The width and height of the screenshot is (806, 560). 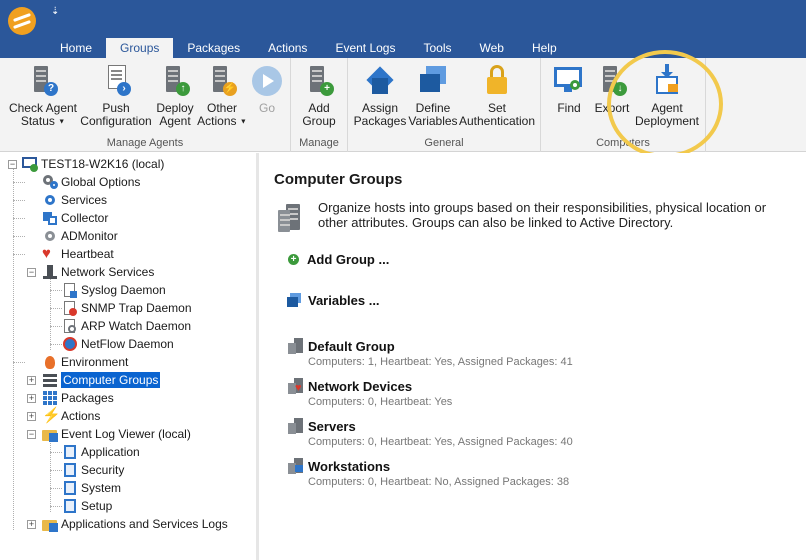 I want to click on group-info: Computers: 0, Heartbeat: Yes, so click(x=380, y=402).